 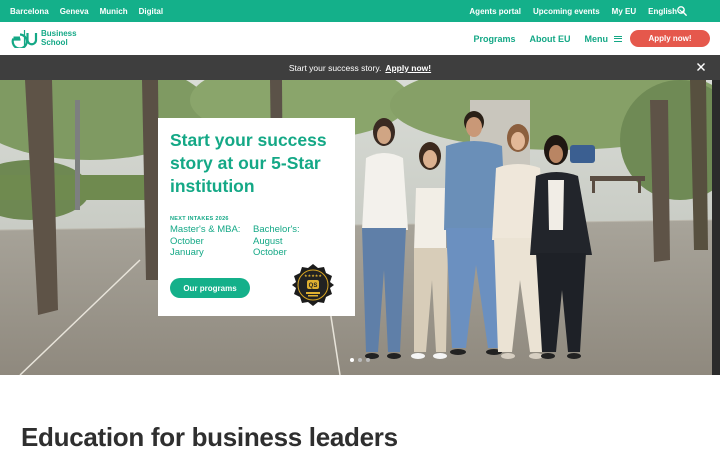 What do you see at coordinates (624, 11) in the screenshot?
I see `my-eu-link: My EU` at bounding box center [624, 11].